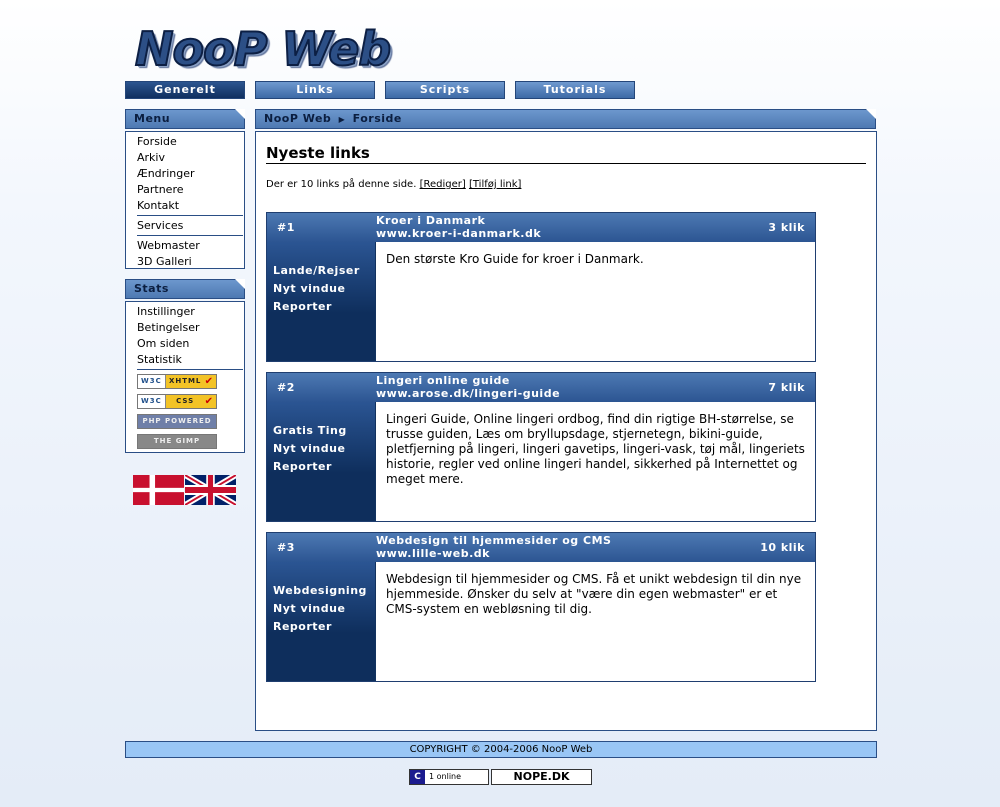  I want to click on menu-item-3d-galleri: 3D Galleri, so click(190, 262).